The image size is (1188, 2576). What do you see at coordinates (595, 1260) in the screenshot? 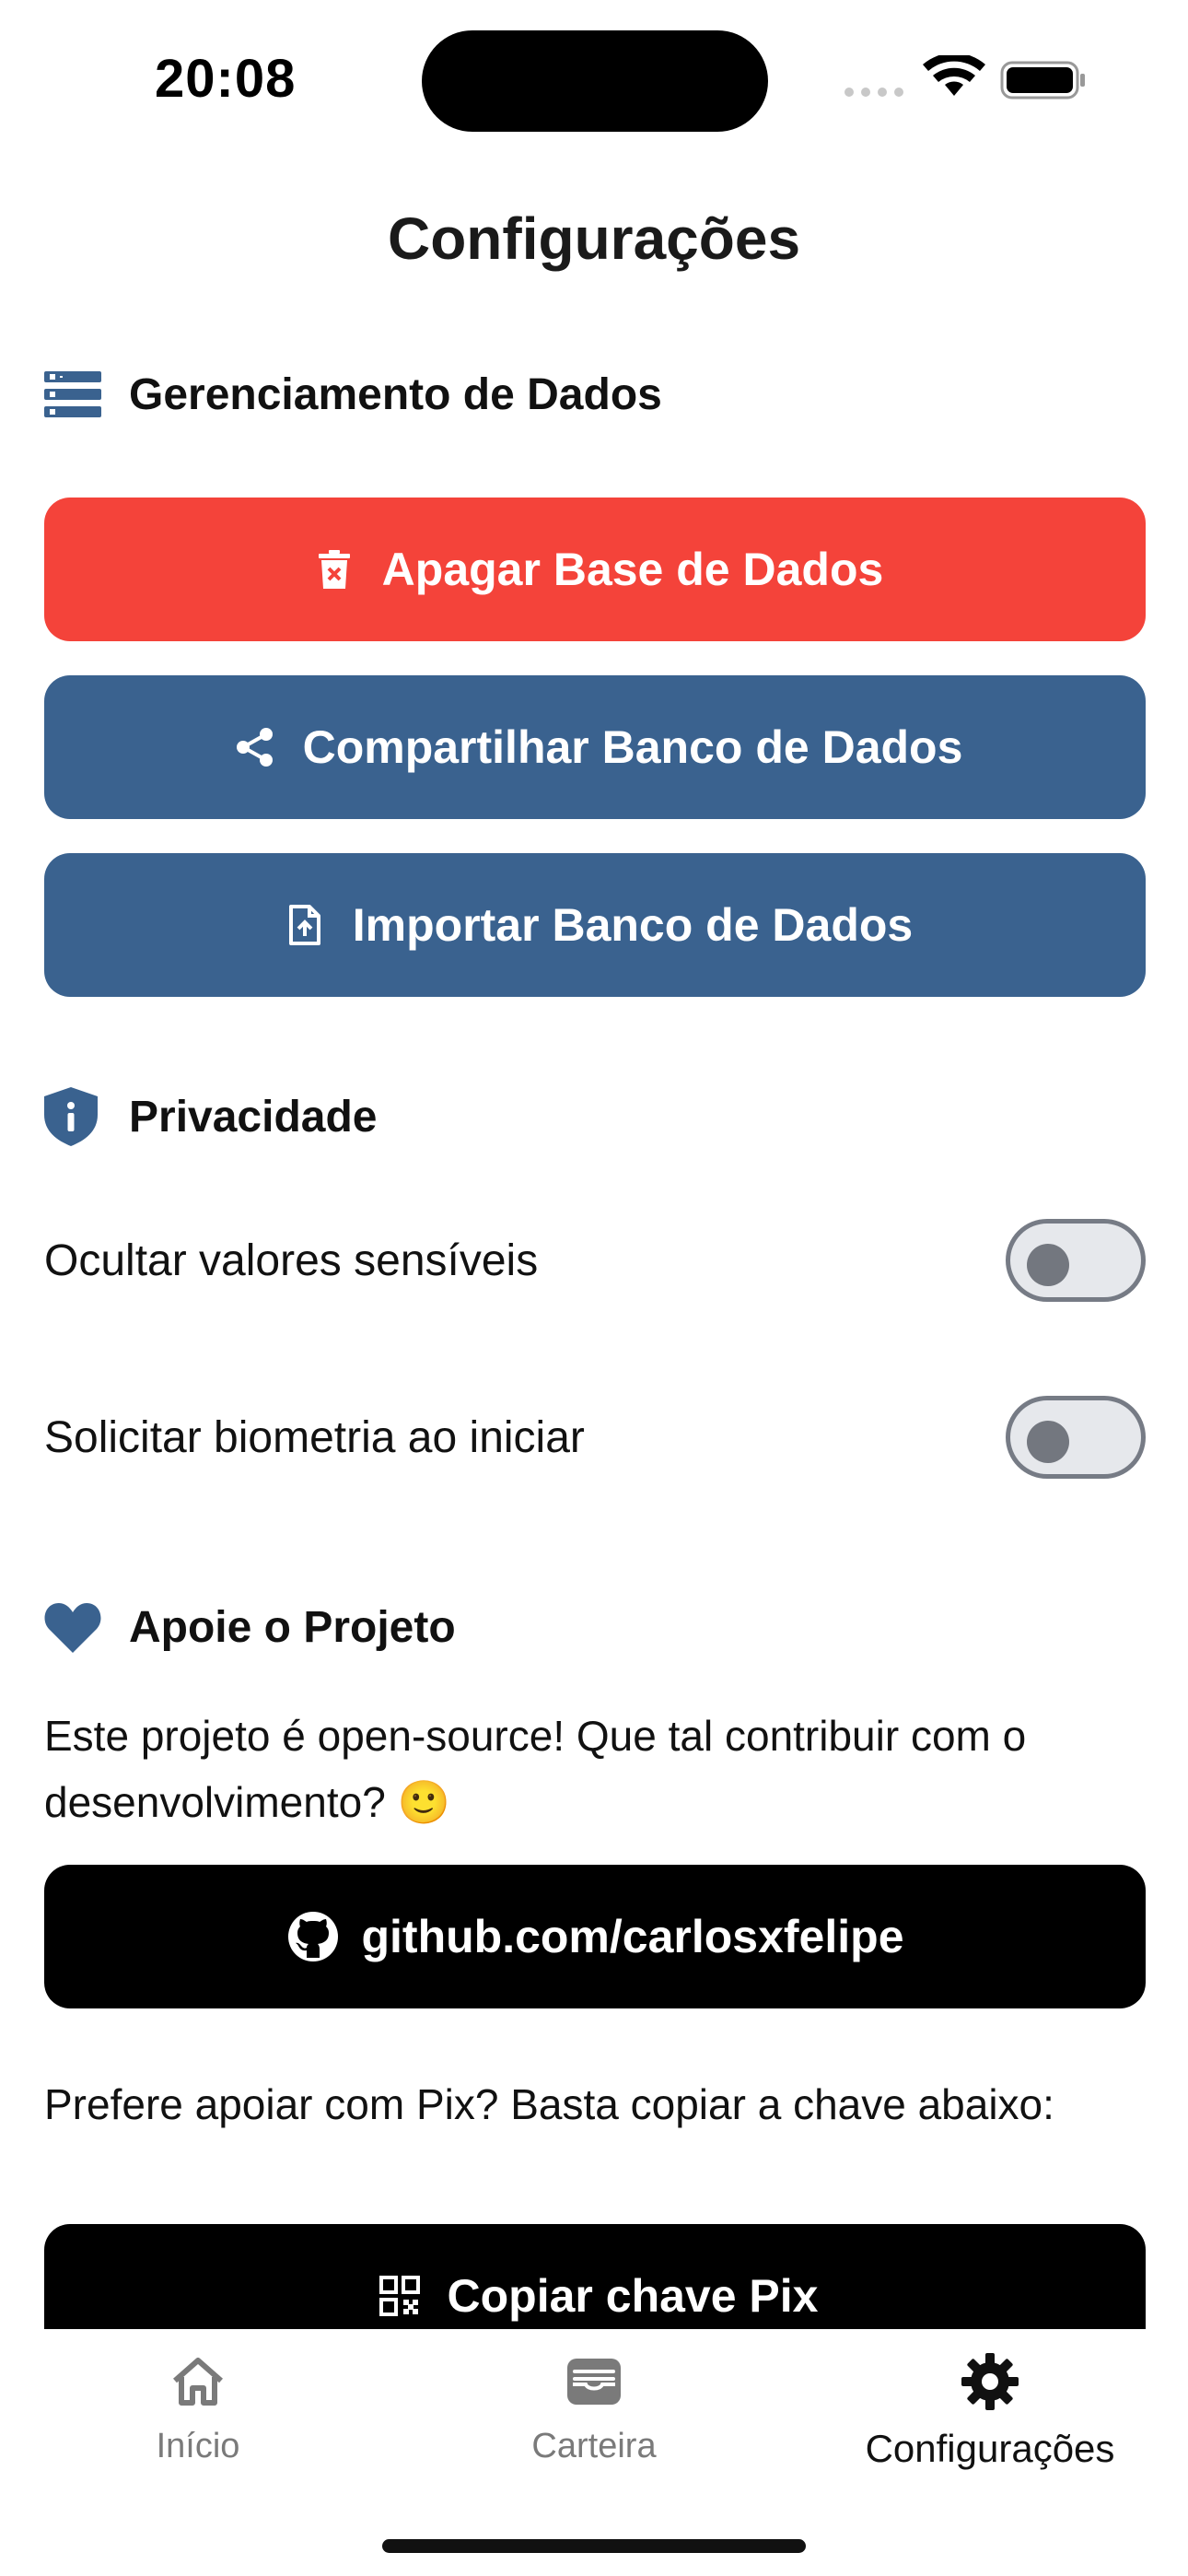
I see `hide-values-row: Ocultar valores sensíveis` at bounding box center [595, 1260].